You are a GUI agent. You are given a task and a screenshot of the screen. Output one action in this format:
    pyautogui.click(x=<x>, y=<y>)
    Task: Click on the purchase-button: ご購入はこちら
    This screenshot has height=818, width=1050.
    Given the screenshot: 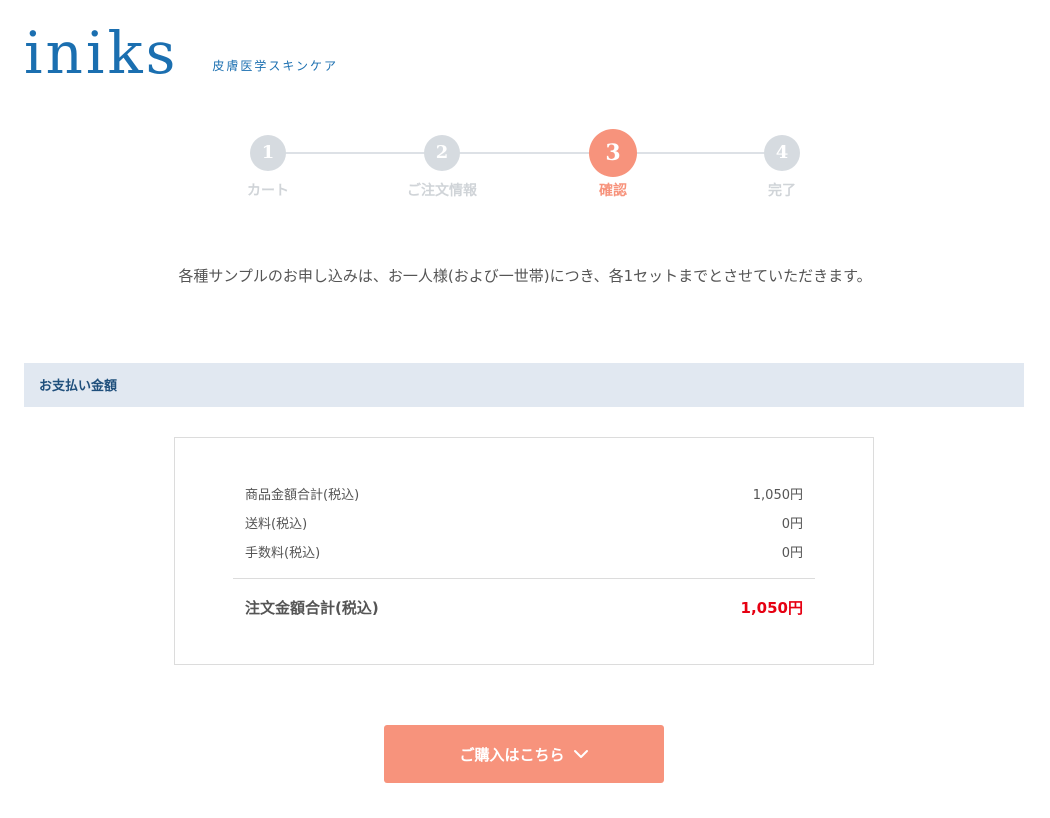 What is the action you would take?
    pyautogui.click(x=524, y=754)
    